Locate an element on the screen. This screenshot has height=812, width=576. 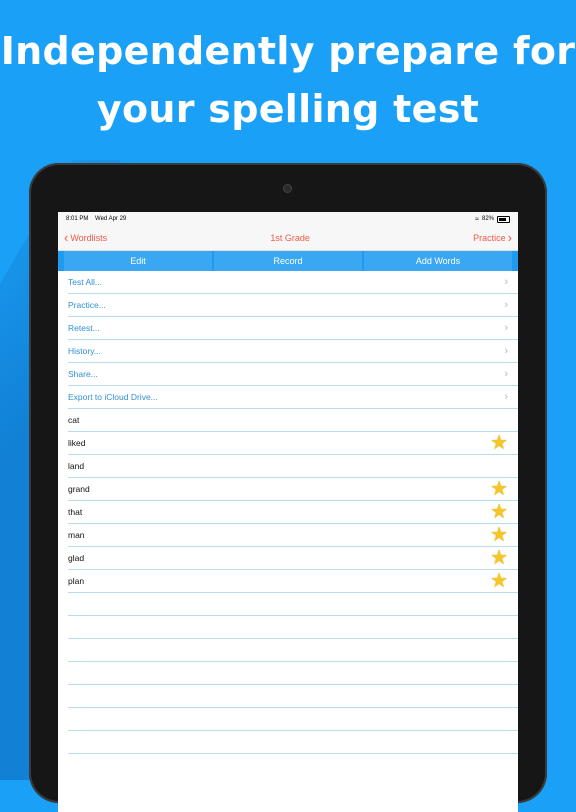
status-left: 8:01 PM Wed Apr 29 is located at coordinates (96, 219).